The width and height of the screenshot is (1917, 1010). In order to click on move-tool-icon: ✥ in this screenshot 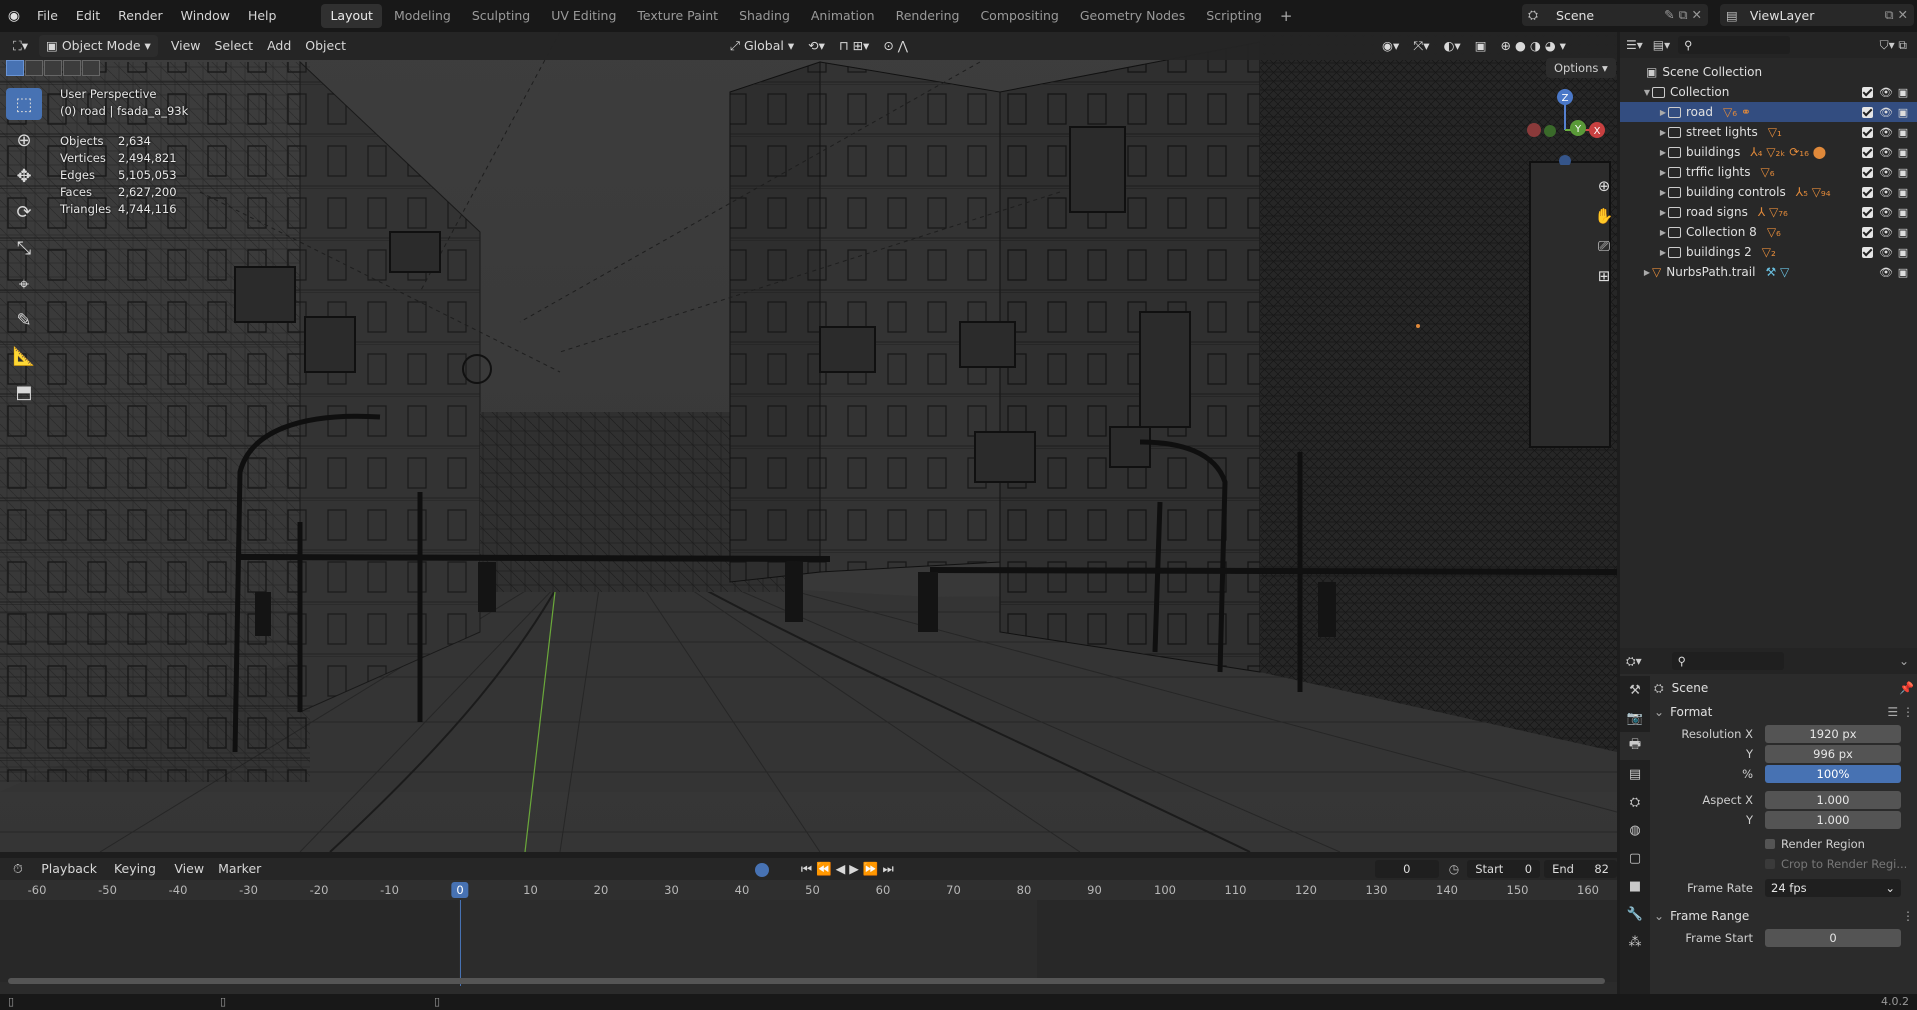, I will do `click(24, 176)`.